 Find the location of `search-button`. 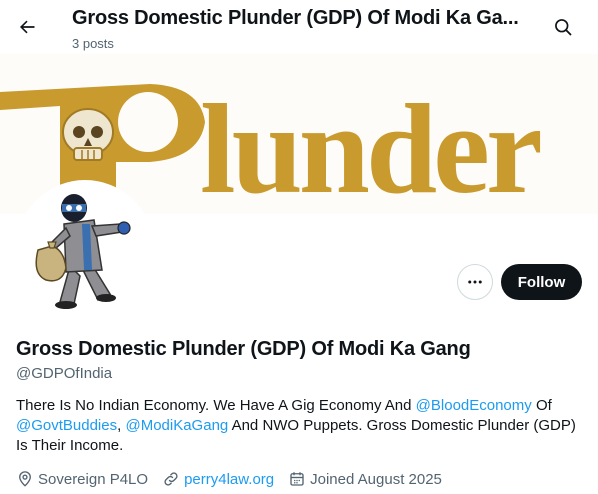

search-button is located at coordinates (563, 27).